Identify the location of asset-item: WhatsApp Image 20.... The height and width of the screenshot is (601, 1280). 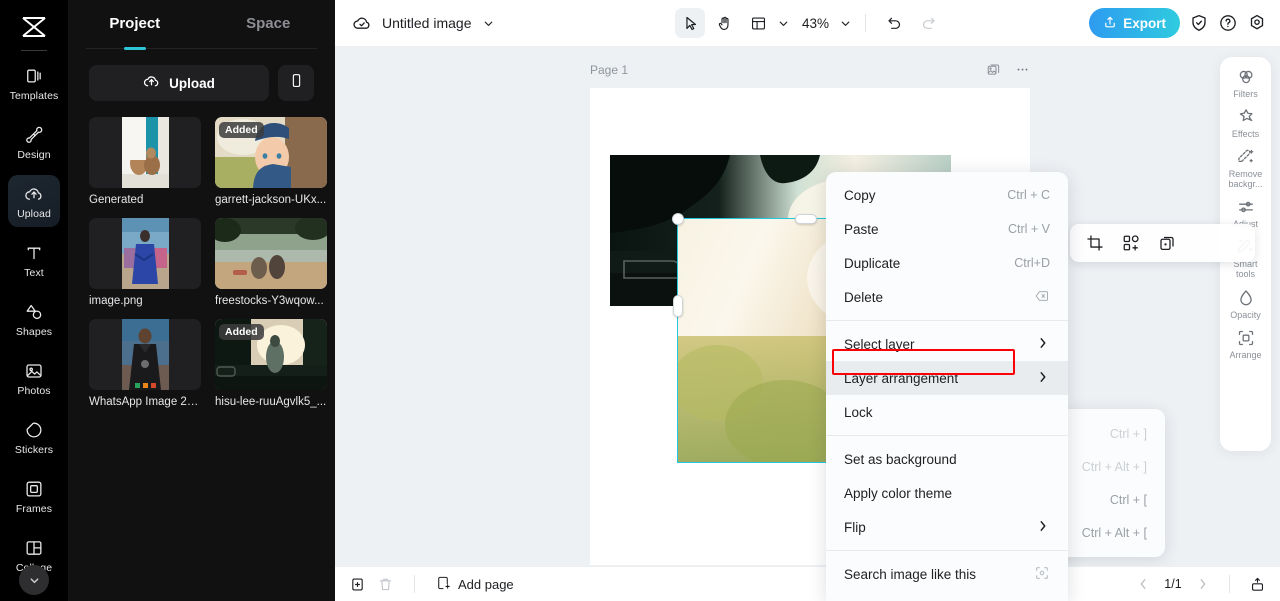
(145, 363).